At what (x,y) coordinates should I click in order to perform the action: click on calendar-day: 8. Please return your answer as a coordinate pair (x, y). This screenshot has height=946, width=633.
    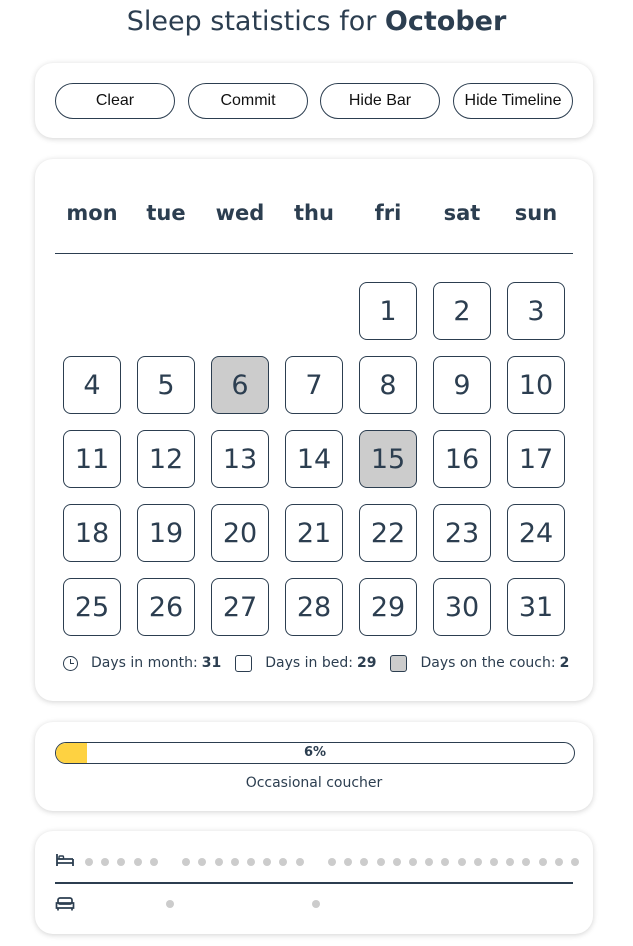
    Looking at the image, I should click on (388, 385).